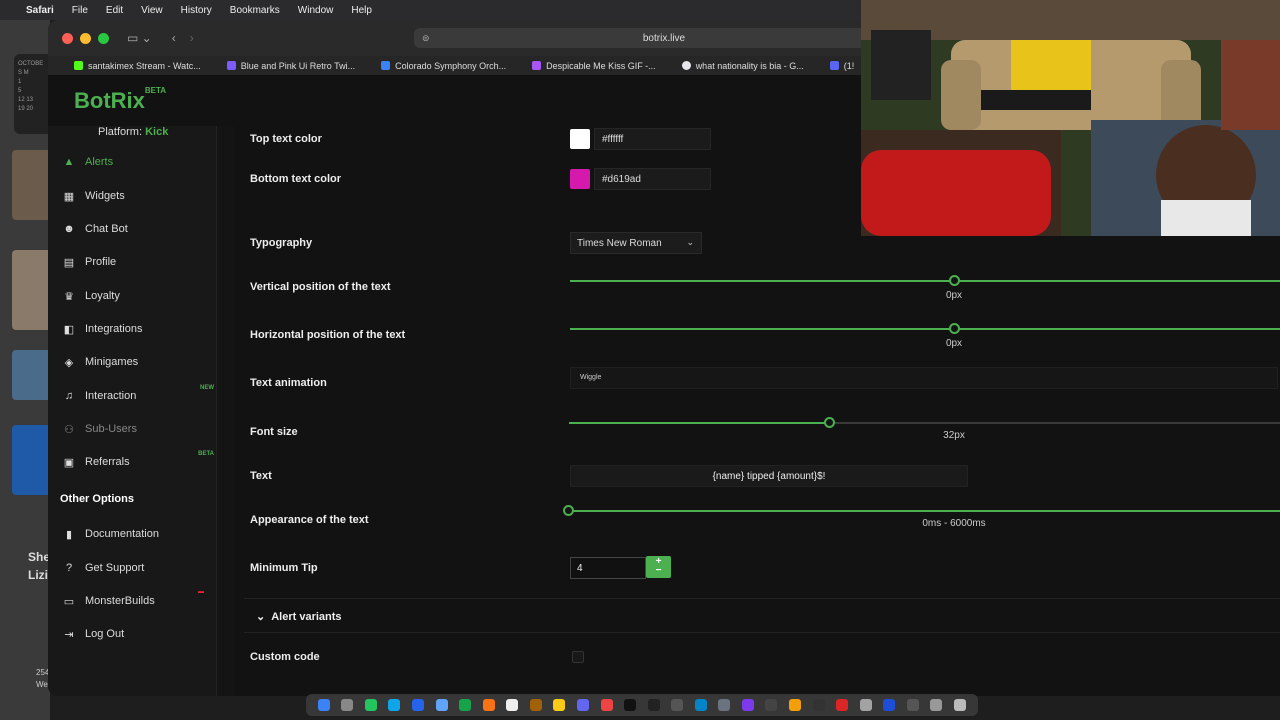 This screenshot has width=1280, height=720. Describe the element at coordinates (69, 196) in the screenshot. I see `grid-icon: ▦` at that location.